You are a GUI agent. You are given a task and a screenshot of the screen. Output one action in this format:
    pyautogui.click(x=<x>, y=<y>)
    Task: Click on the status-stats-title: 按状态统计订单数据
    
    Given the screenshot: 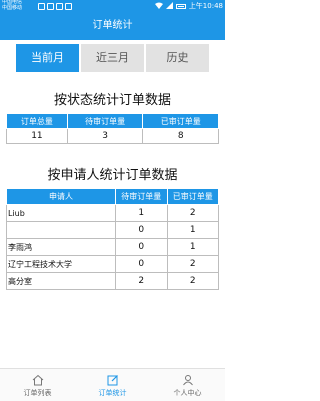 What is the action you would take?
    pyautogui.click(x=112, y=100)
    